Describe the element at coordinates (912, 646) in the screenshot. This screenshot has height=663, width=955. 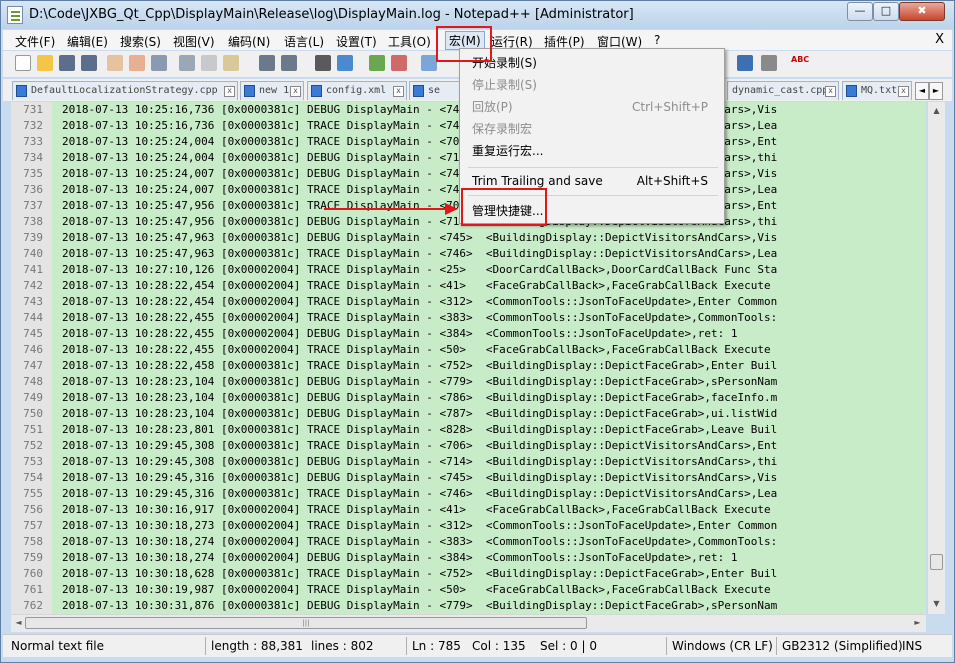
I see `status-insert-mode: INS` at that location.